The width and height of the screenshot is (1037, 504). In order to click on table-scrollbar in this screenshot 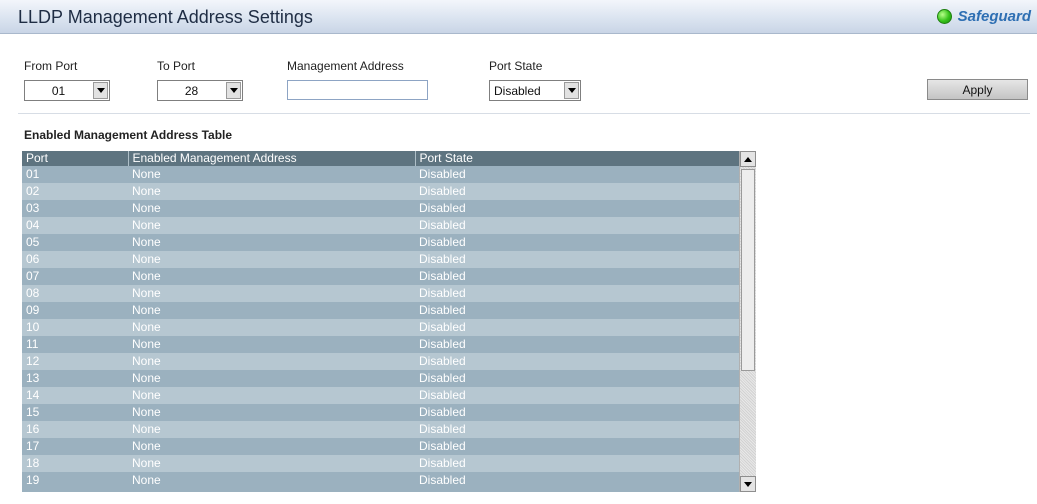, I will do `click(747, 321)`.